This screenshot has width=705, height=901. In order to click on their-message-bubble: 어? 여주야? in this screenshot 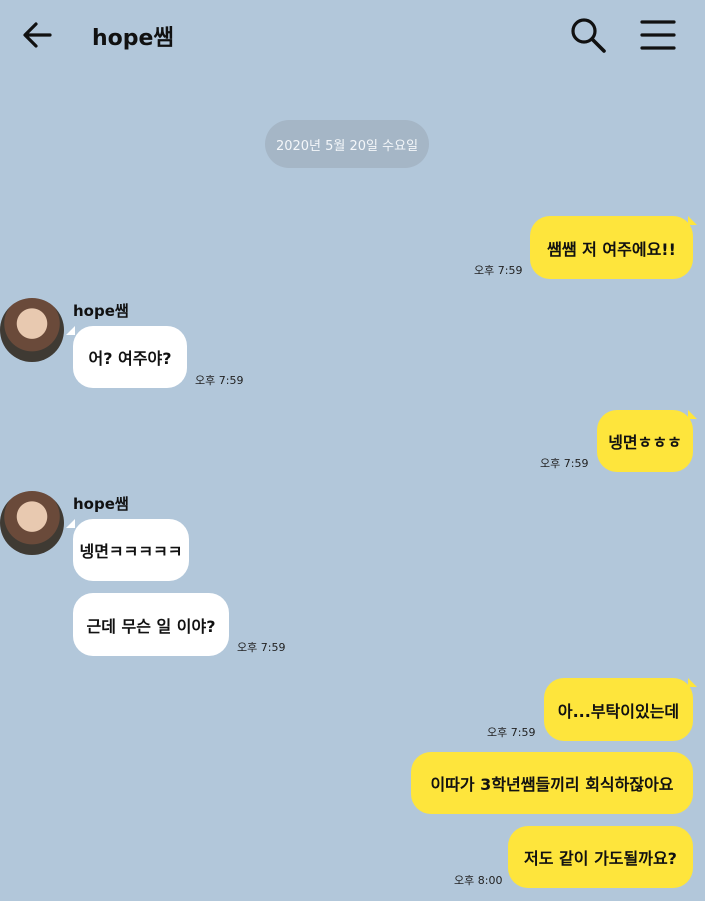, I will do `click(130, 357)`.